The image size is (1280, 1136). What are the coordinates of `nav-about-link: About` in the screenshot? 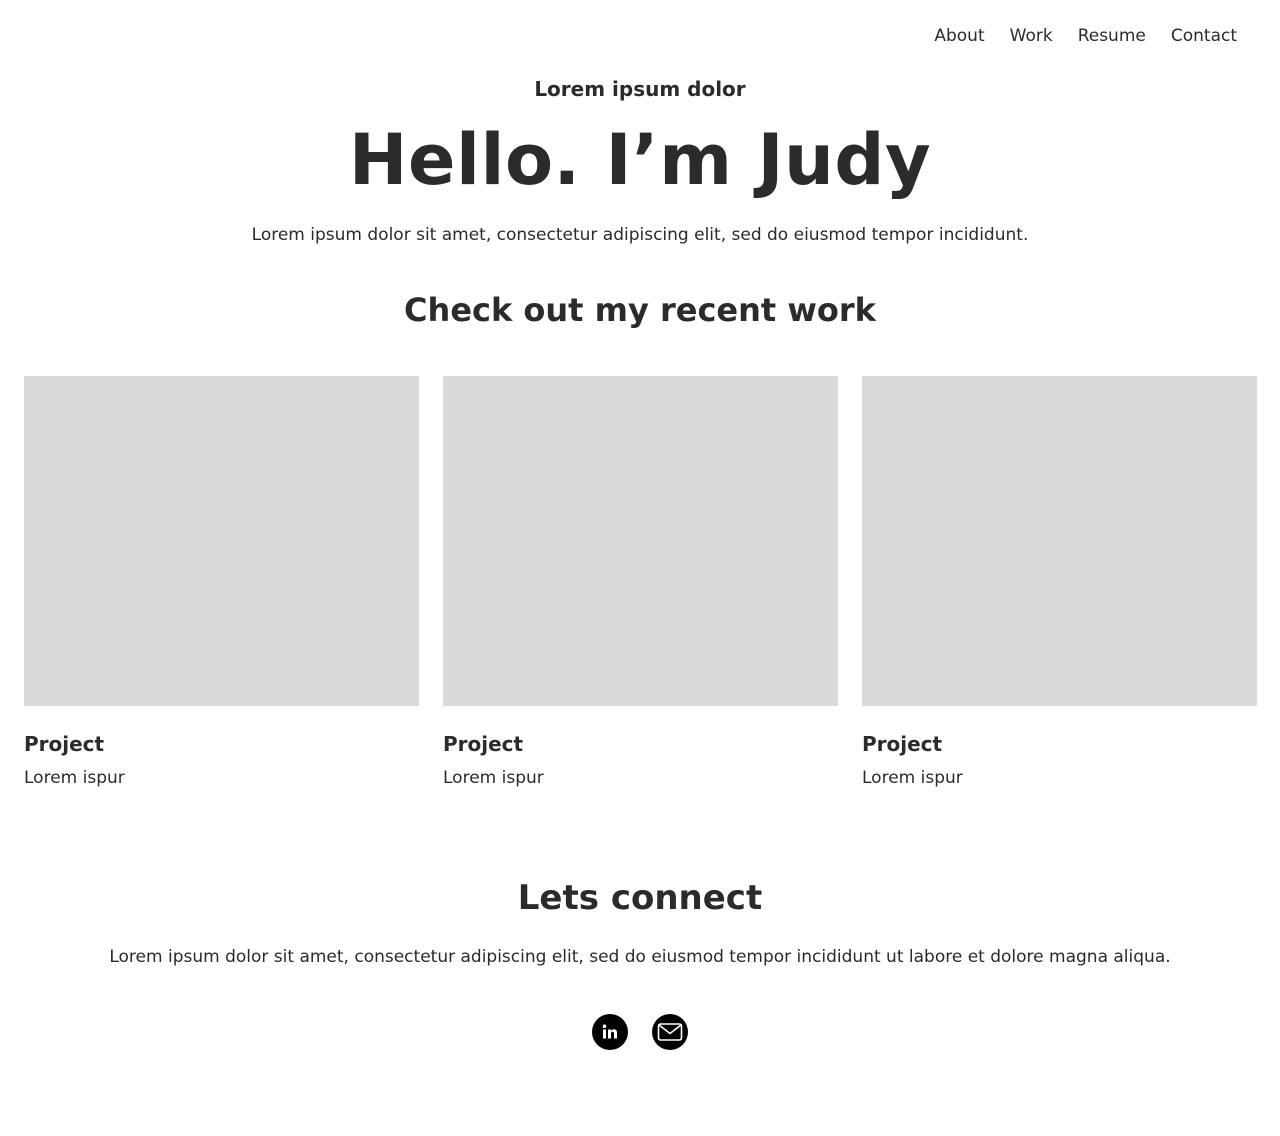 It's located at (959, 36).